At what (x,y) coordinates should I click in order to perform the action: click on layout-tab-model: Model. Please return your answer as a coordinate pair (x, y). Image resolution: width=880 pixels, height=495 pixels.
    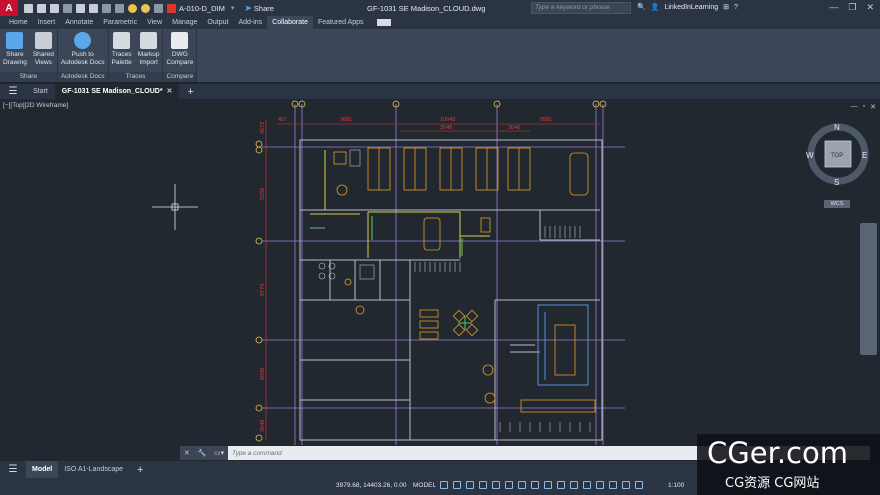
    Looking at the image, I should click on (42, 469).